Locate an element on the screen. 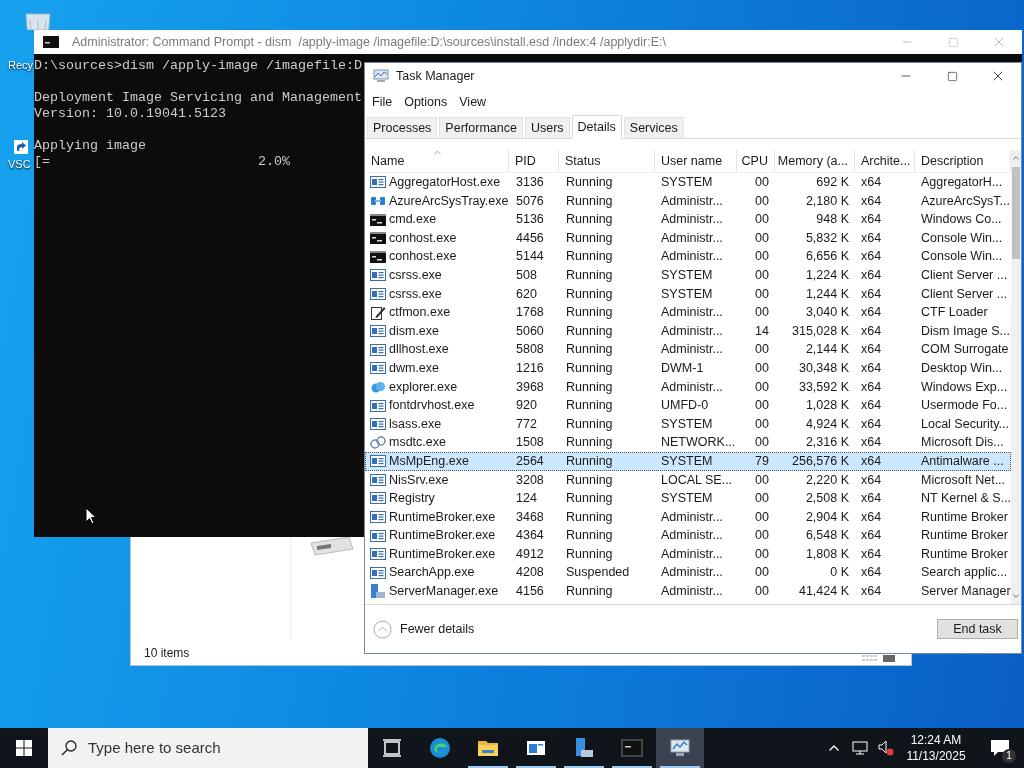  column-header: CPU is located at coordinates (756, 161).